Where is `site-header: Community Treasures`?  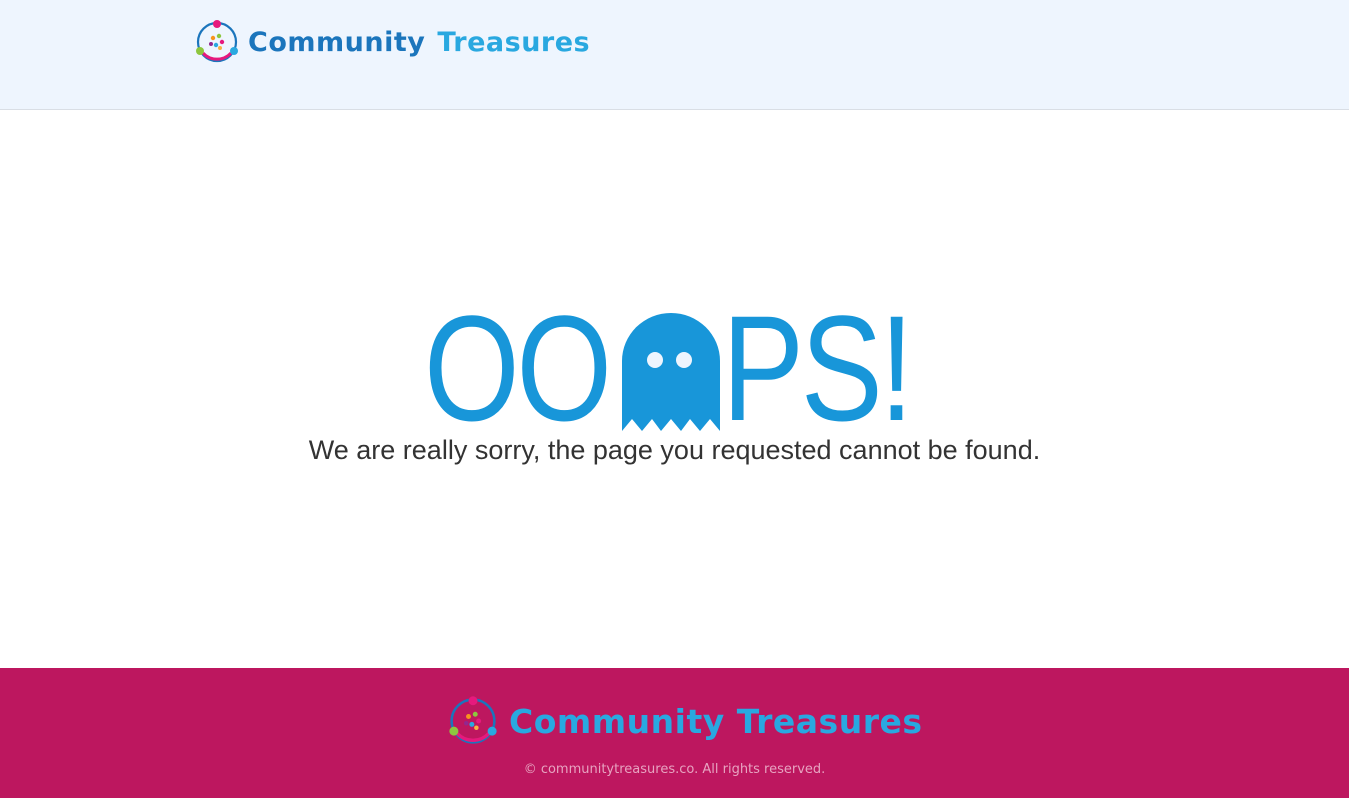 site-header: Community Treasures is located at coordinates (674, 55).